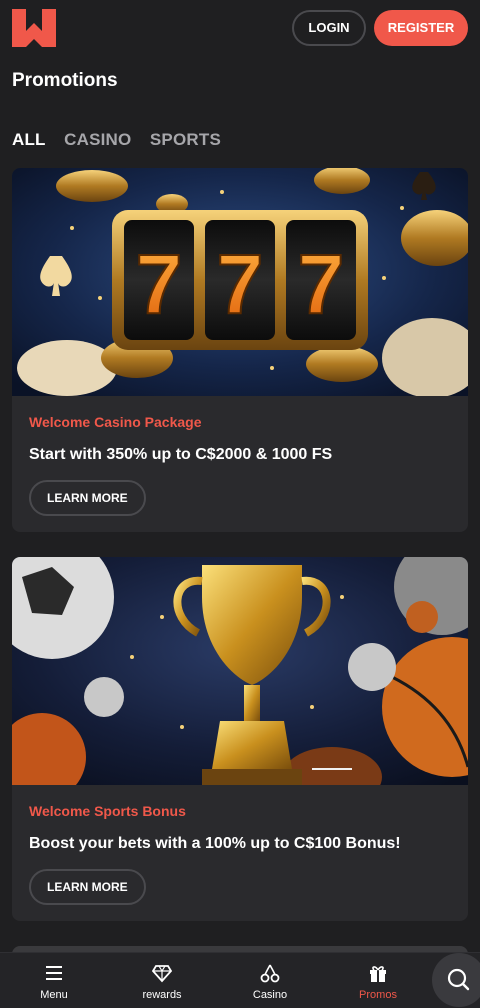  I want to click on nav-item-rewards: rewards, so click(162, 980).